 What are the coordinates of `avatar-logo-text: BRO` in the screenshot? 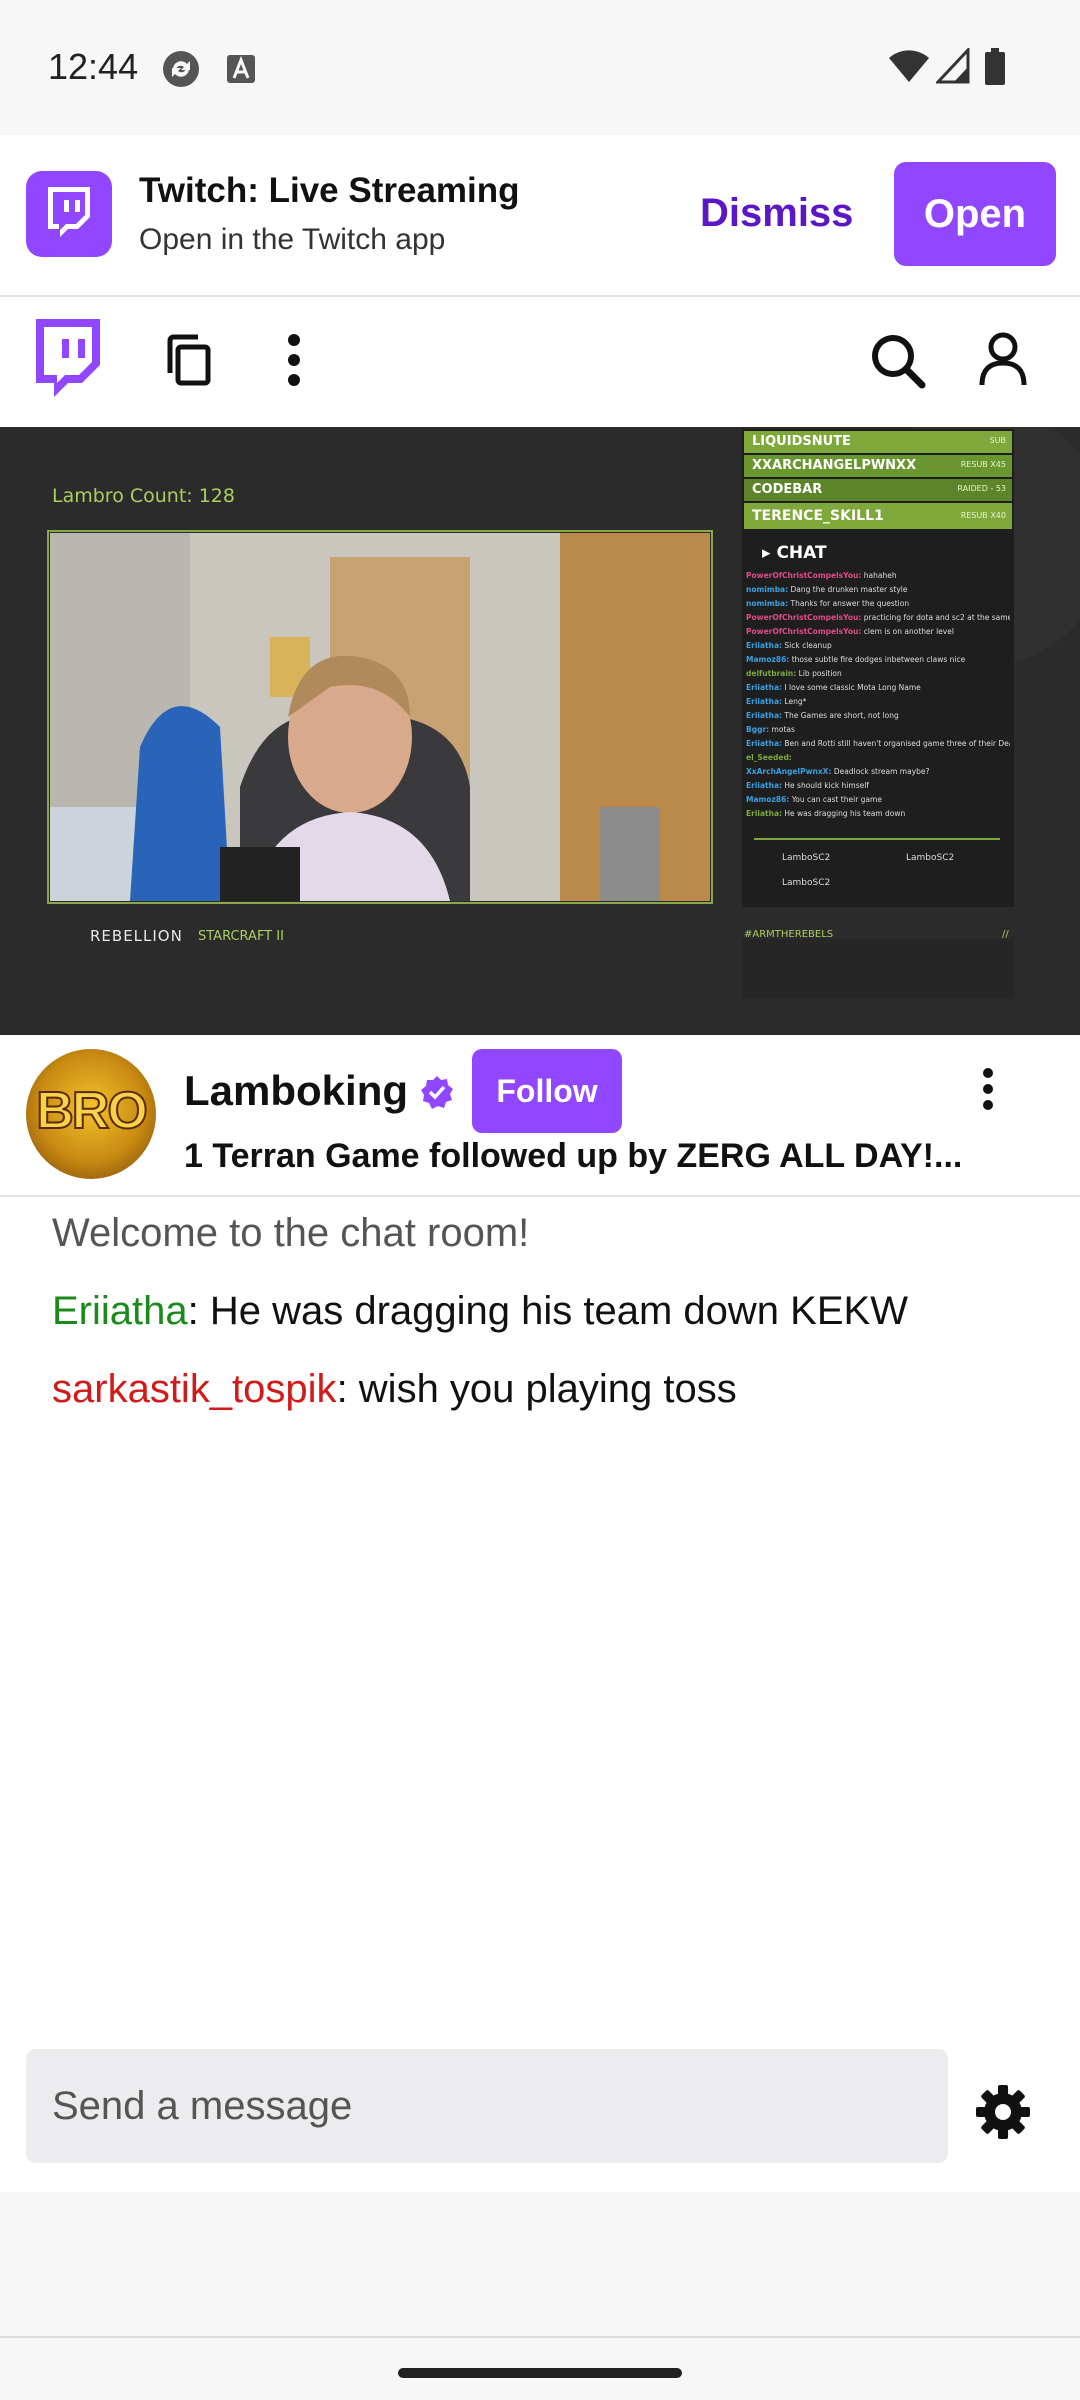 It's located at (92, 1111).